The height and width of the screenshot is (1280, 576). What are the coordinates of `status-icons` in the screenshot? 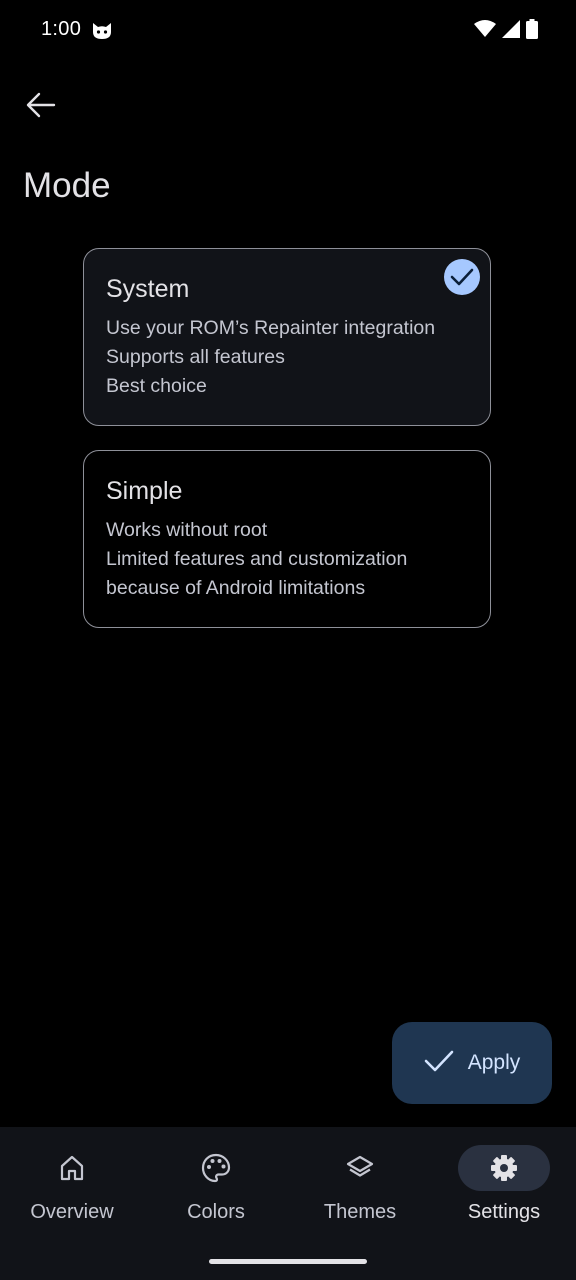 It's located at (506, 31).